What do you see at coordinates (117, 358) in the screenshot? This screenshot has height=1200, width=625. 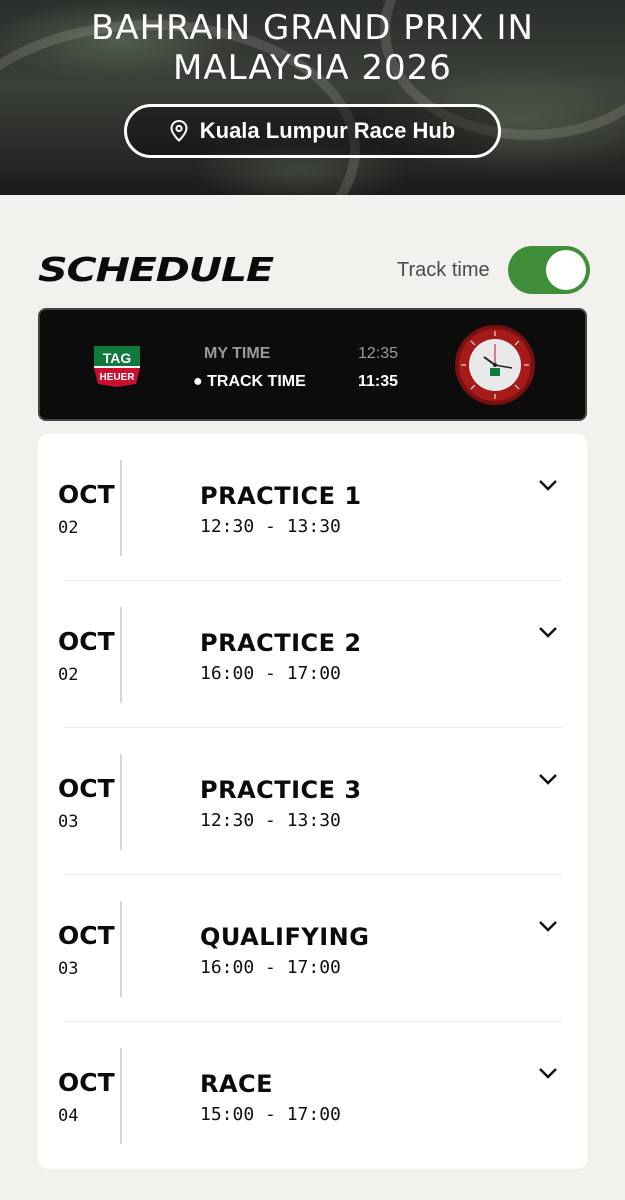 I see `tag-logo-top-text: TAG` at bounding box center [117, 358].